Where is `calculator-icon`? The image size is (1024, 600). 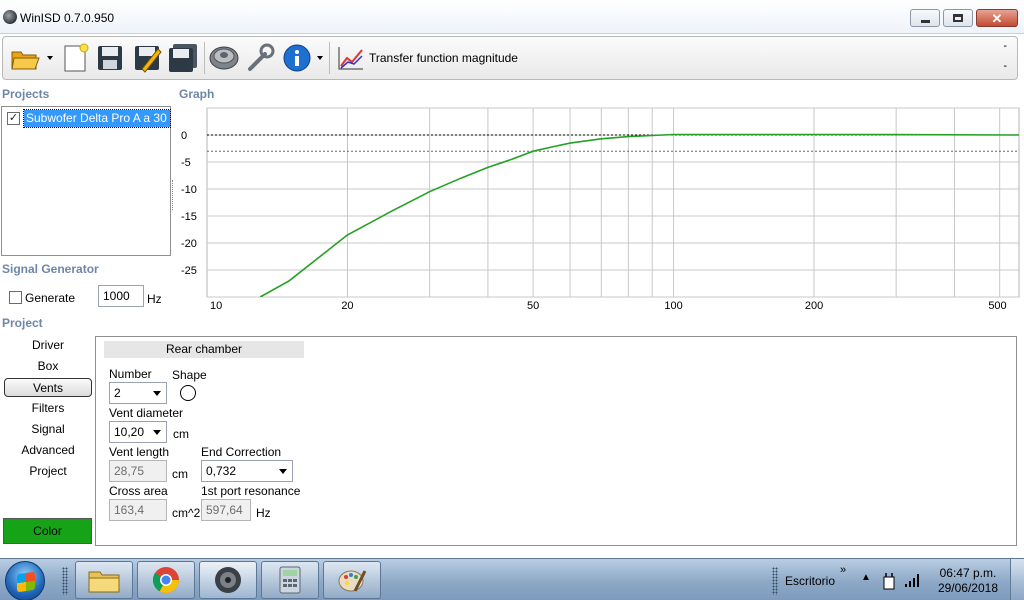
calculator-icon is located at coordinates (290, 580).